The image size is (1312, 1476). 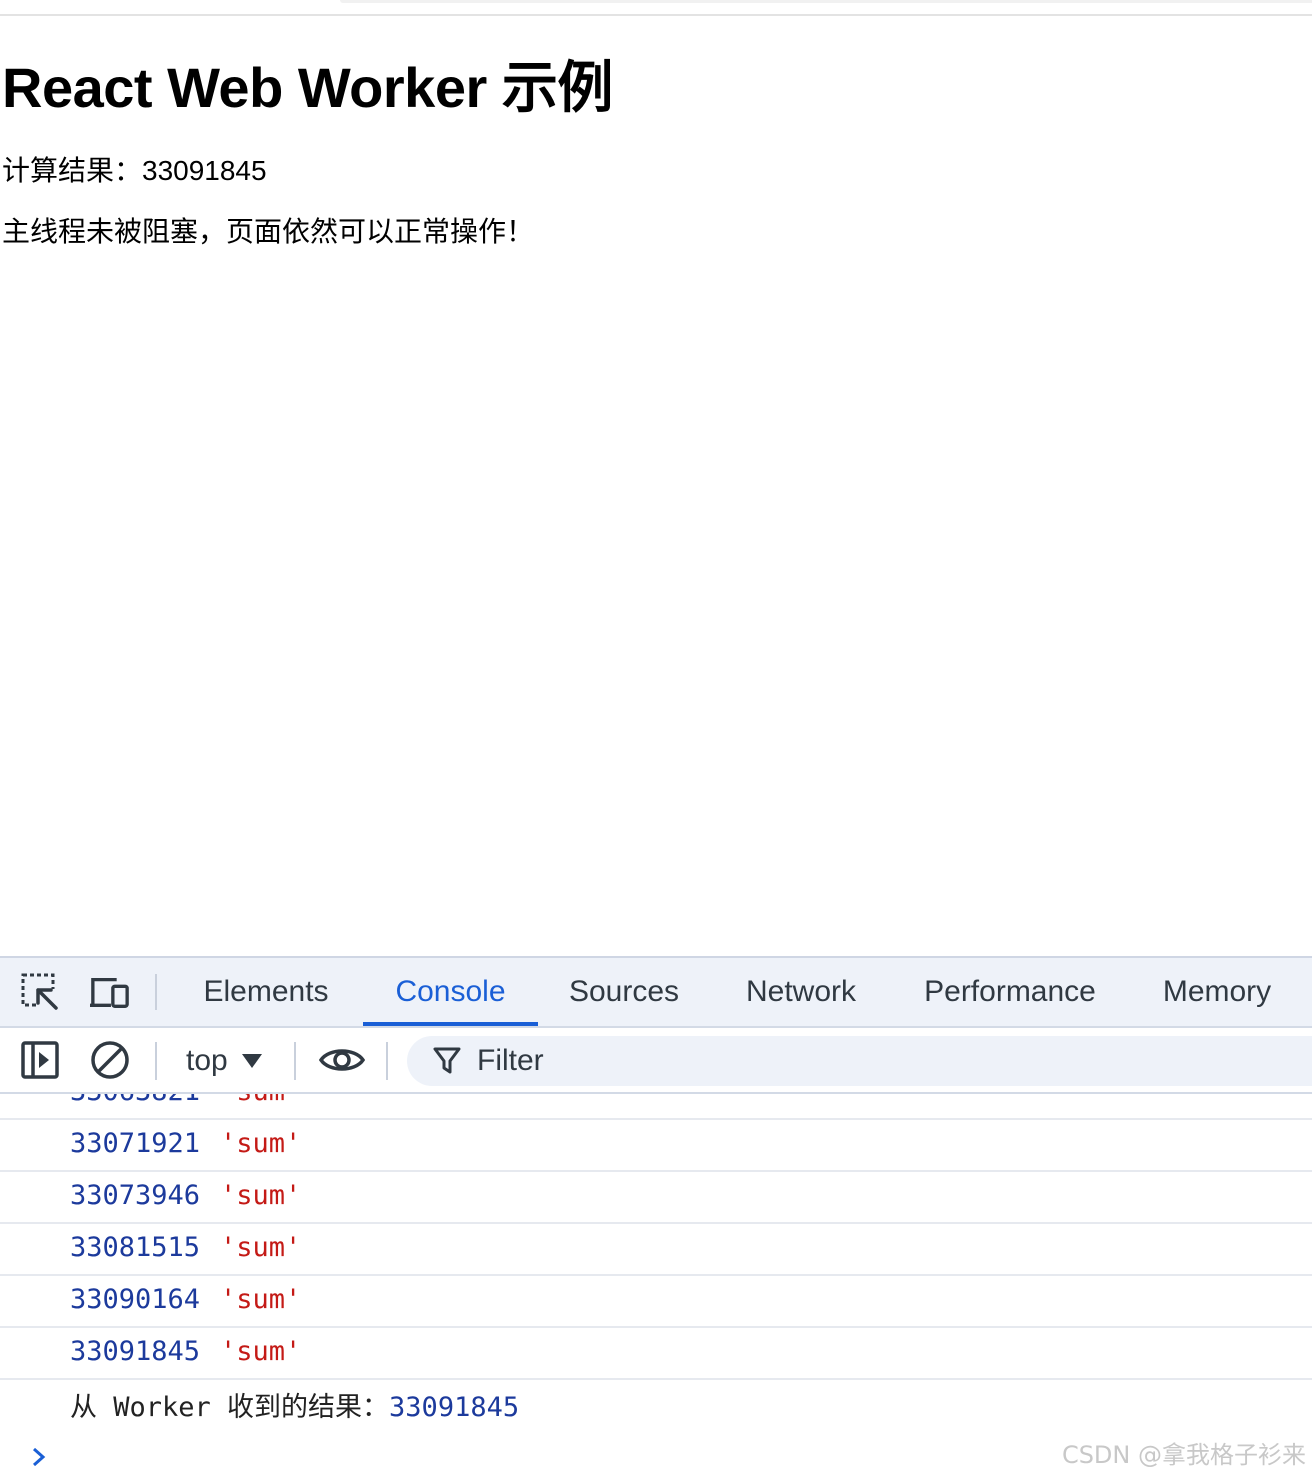 I want to click on log-number: 33073946, so click(x=135, y=1195).